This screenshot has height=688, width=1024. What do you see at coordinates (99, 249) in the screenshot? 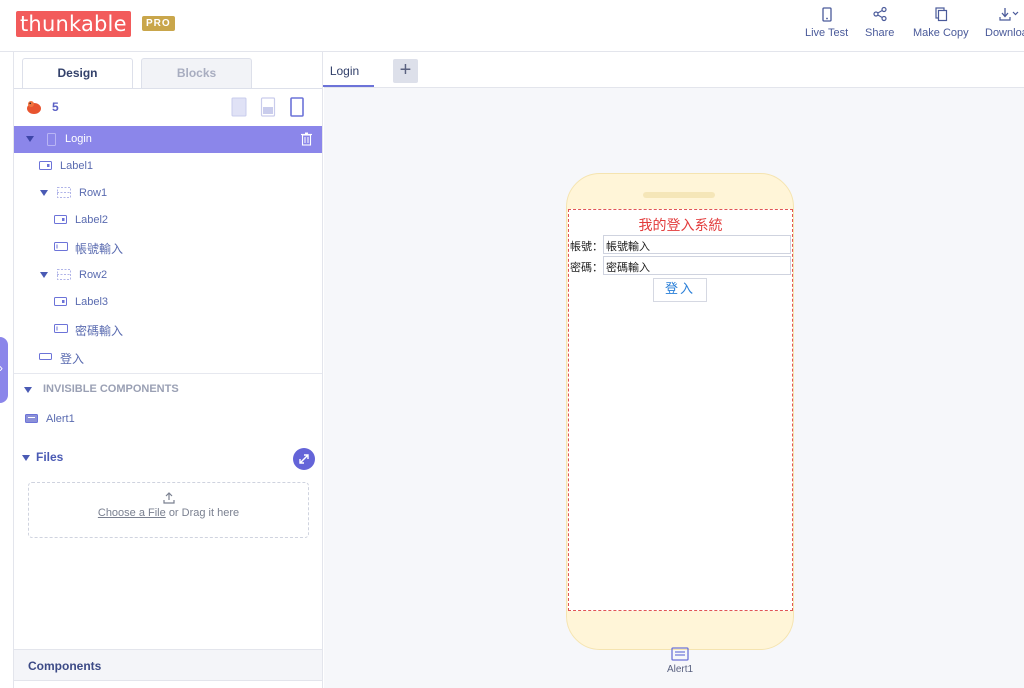
I see `tree-item-label: 帳號輸入` at bounding box center [99, 249].